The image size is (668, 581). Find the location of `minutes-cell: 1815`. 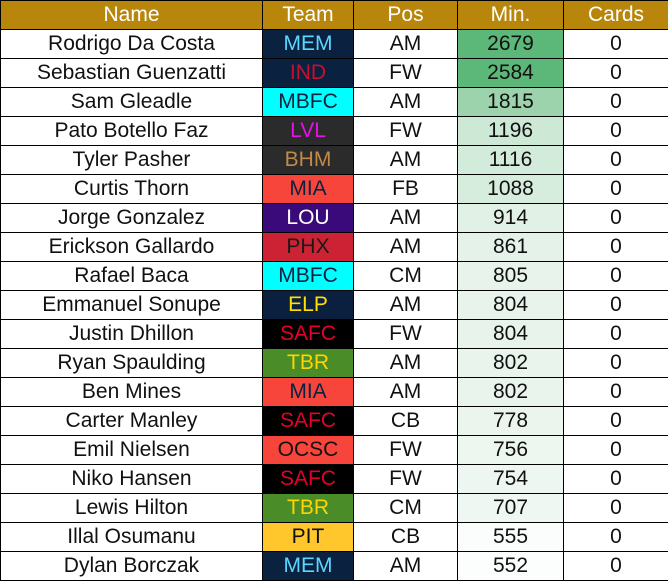

minutes-cell: 1815 is located at coordinates (511, 102).